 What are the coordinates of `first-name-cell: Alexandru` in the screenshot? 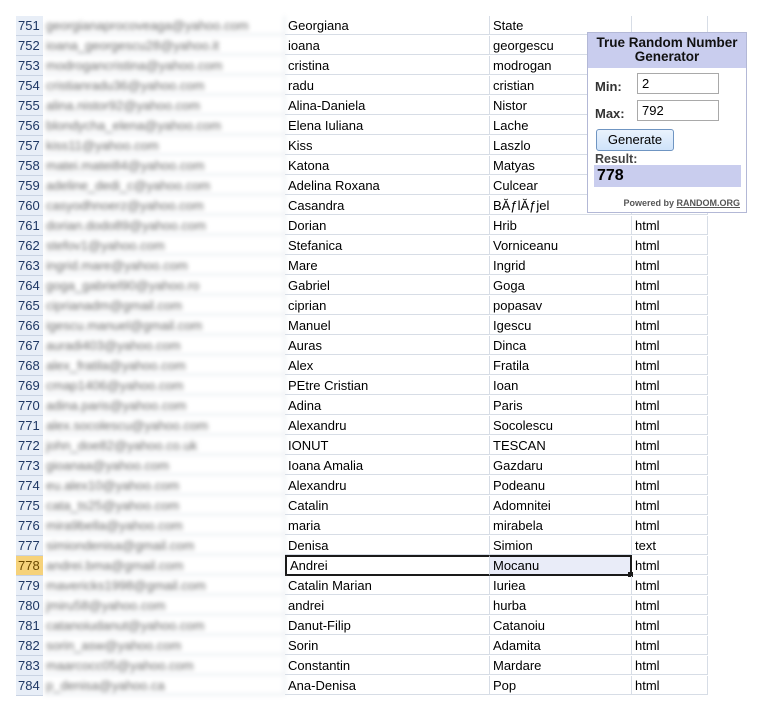 It's located at (387, 425).